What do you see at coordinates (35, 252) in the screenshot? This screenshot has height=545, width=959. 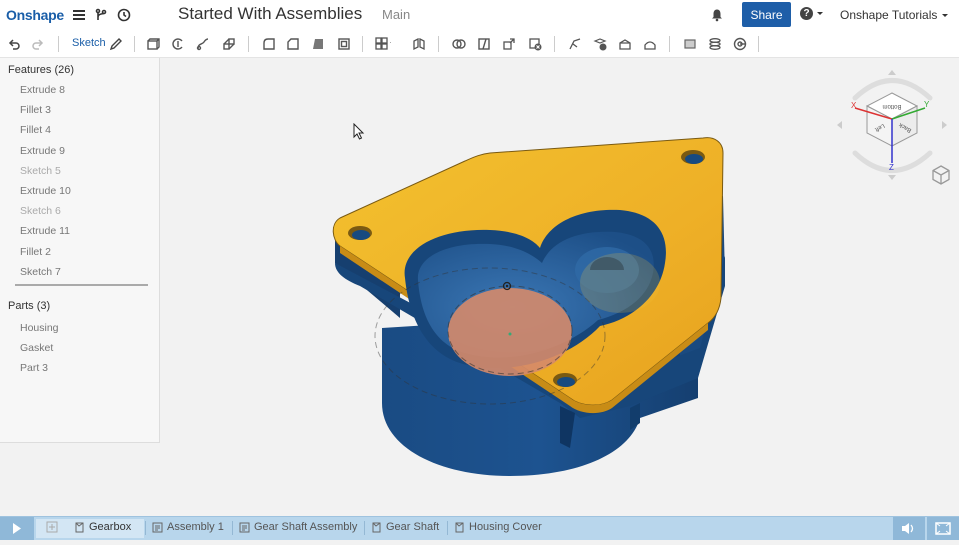 I see `feature-item: Fillet 2` at bounding box center [35, 252].